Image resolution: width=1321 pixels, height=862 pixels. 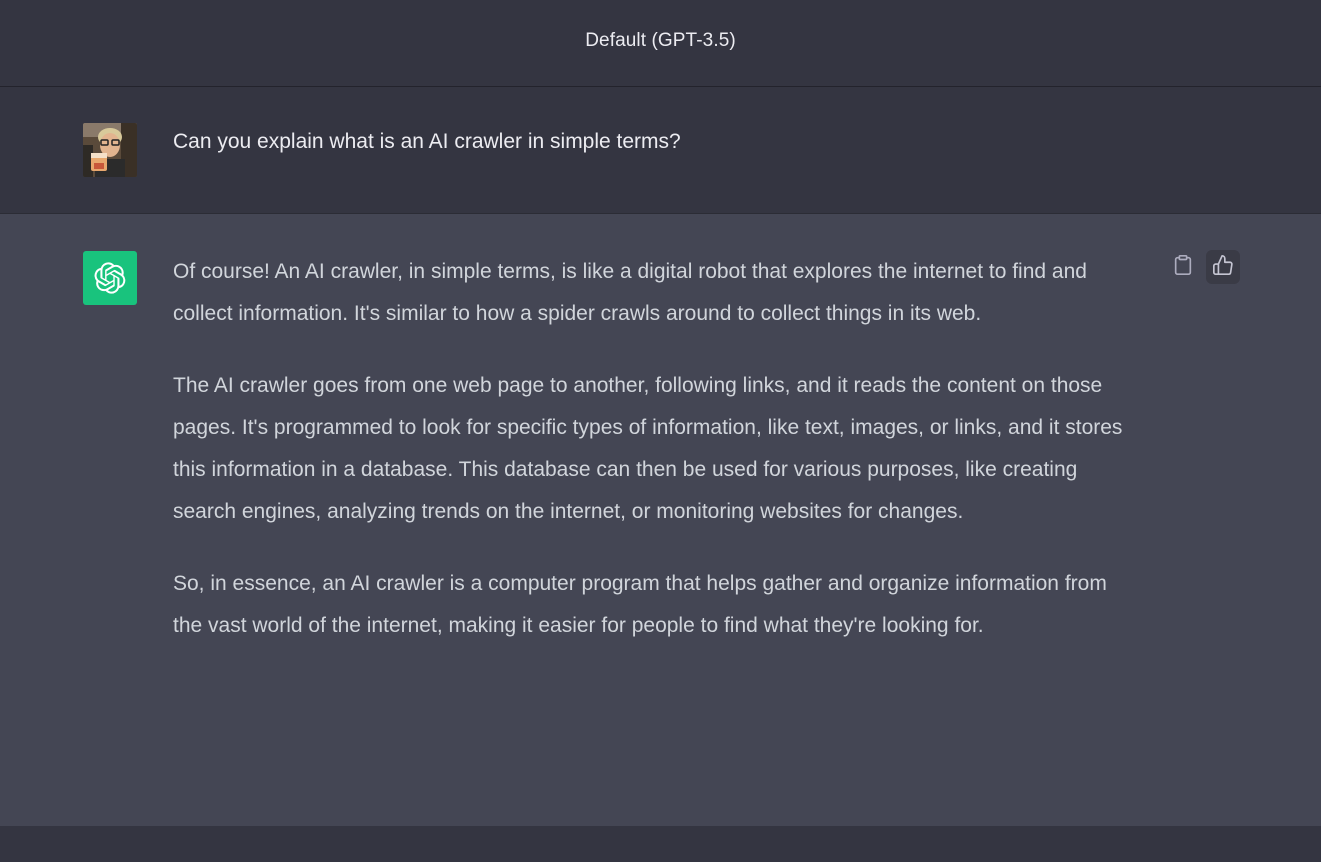 I want to click on model-title: Default (GPT-3.5), so click(x=660, y=41).